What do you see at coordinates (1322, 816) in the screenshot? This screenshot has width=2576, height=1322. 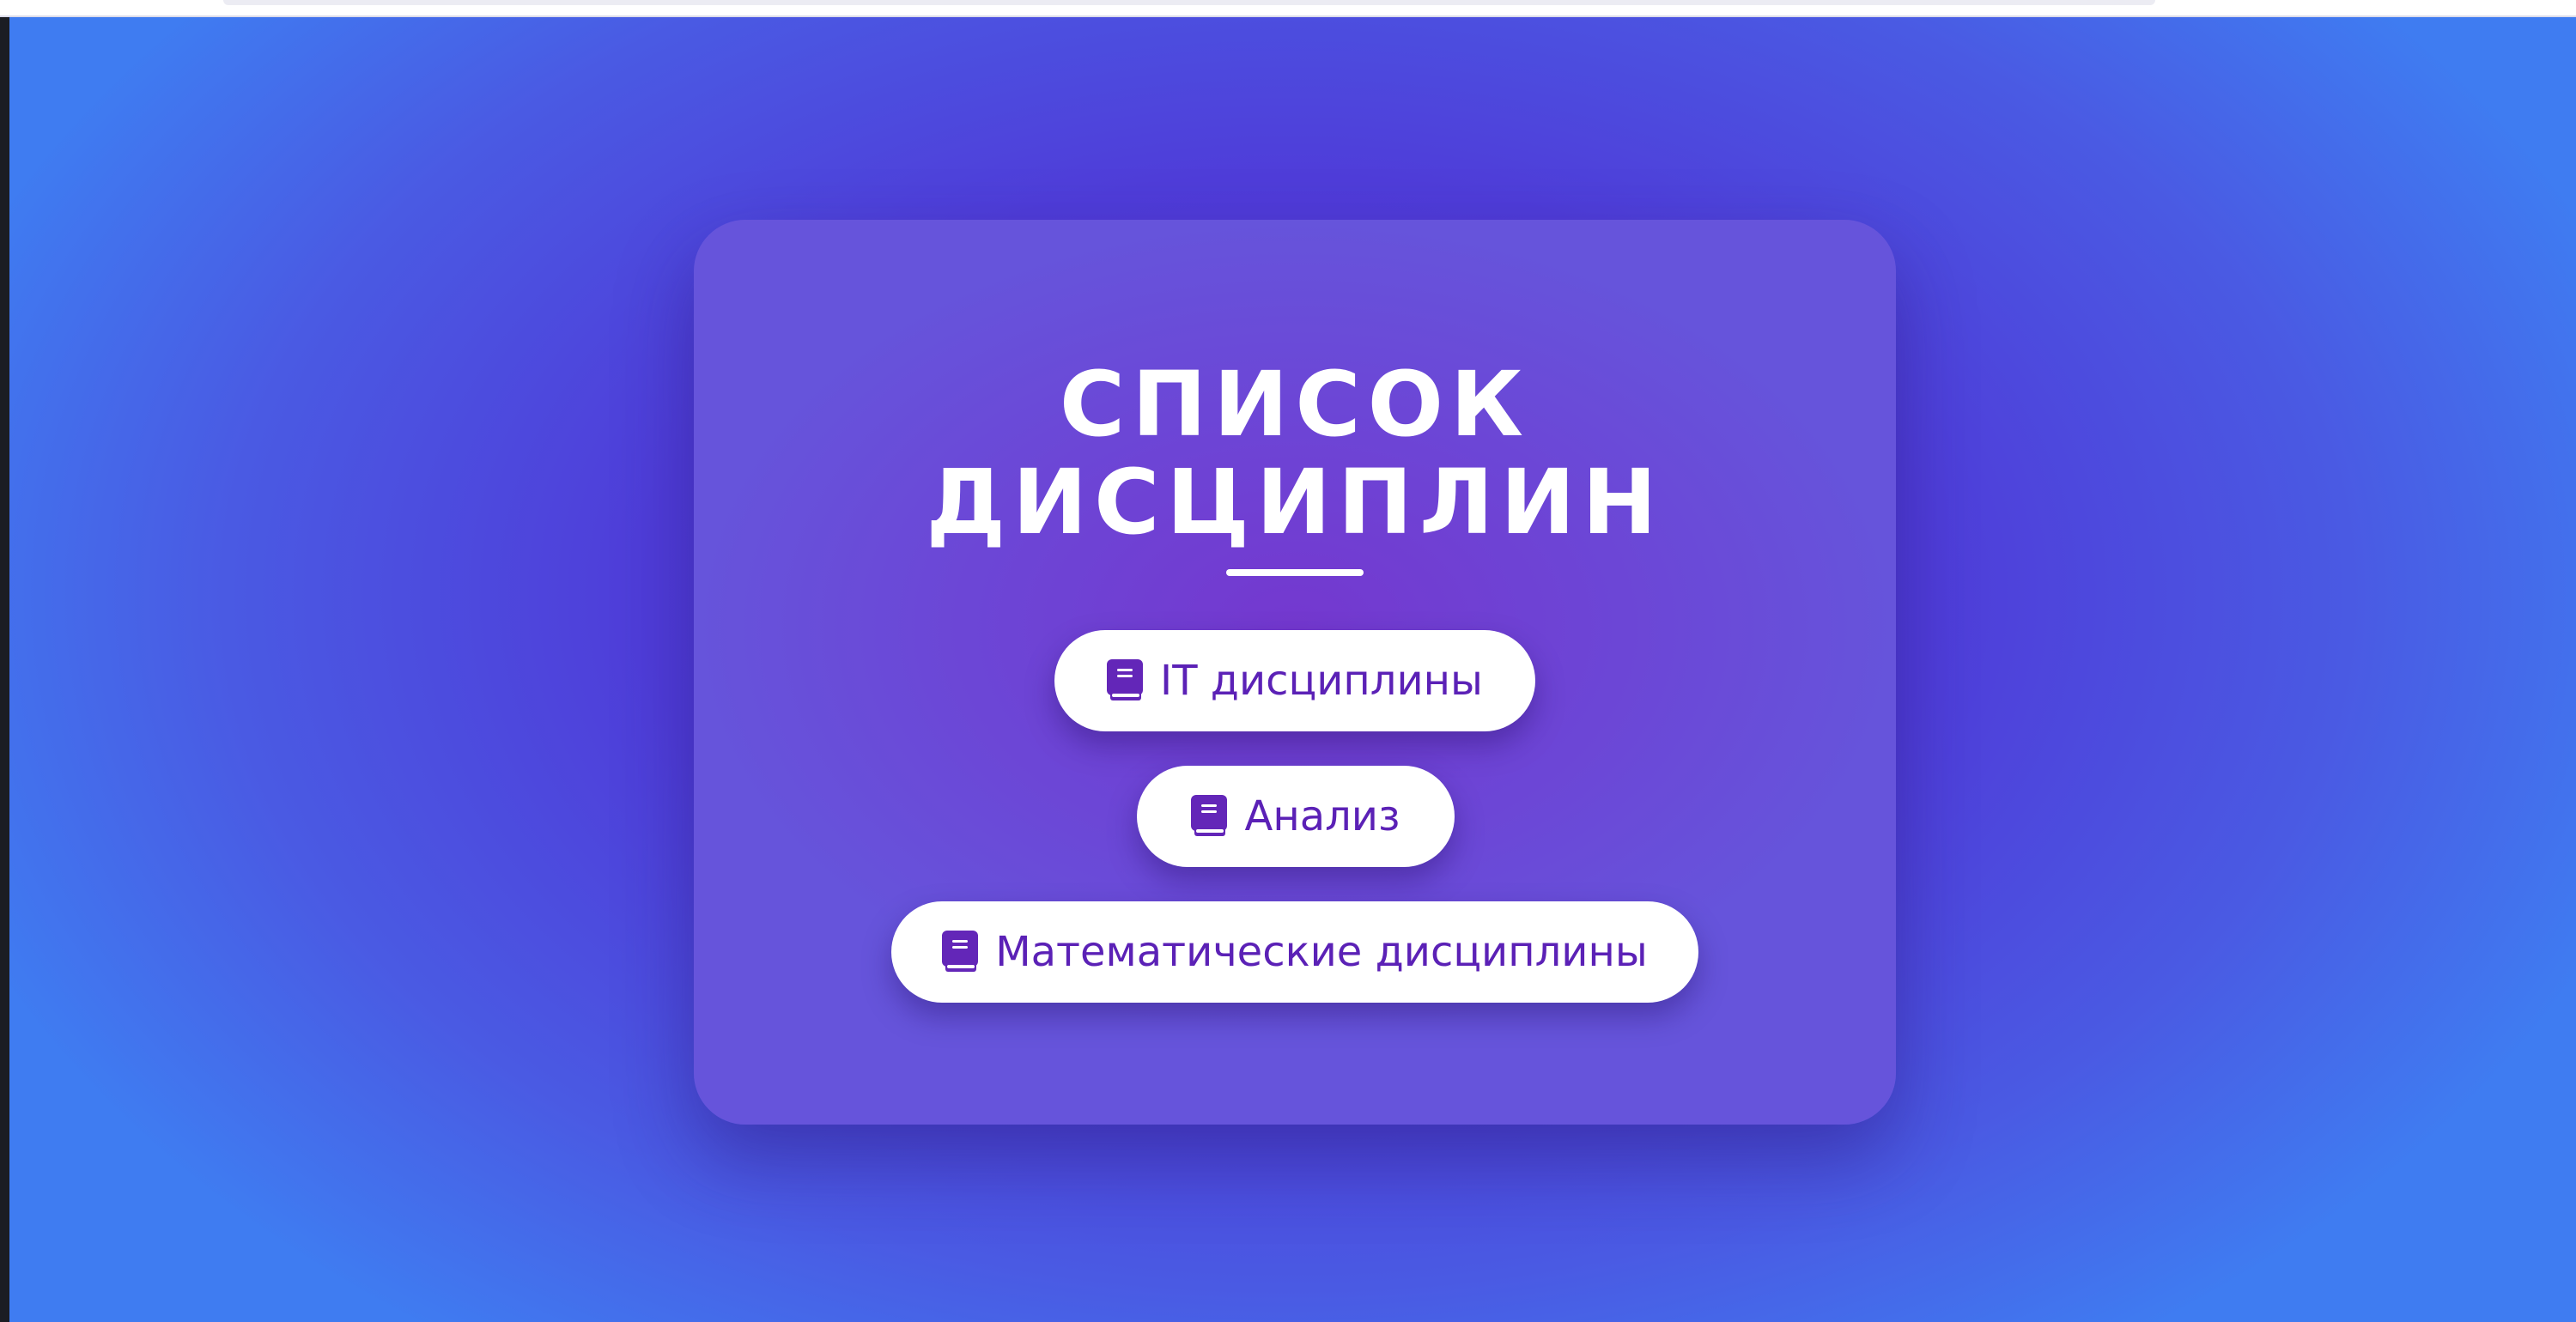 I see `analysis-label: Анализ` at bounding box center [1322, 816].